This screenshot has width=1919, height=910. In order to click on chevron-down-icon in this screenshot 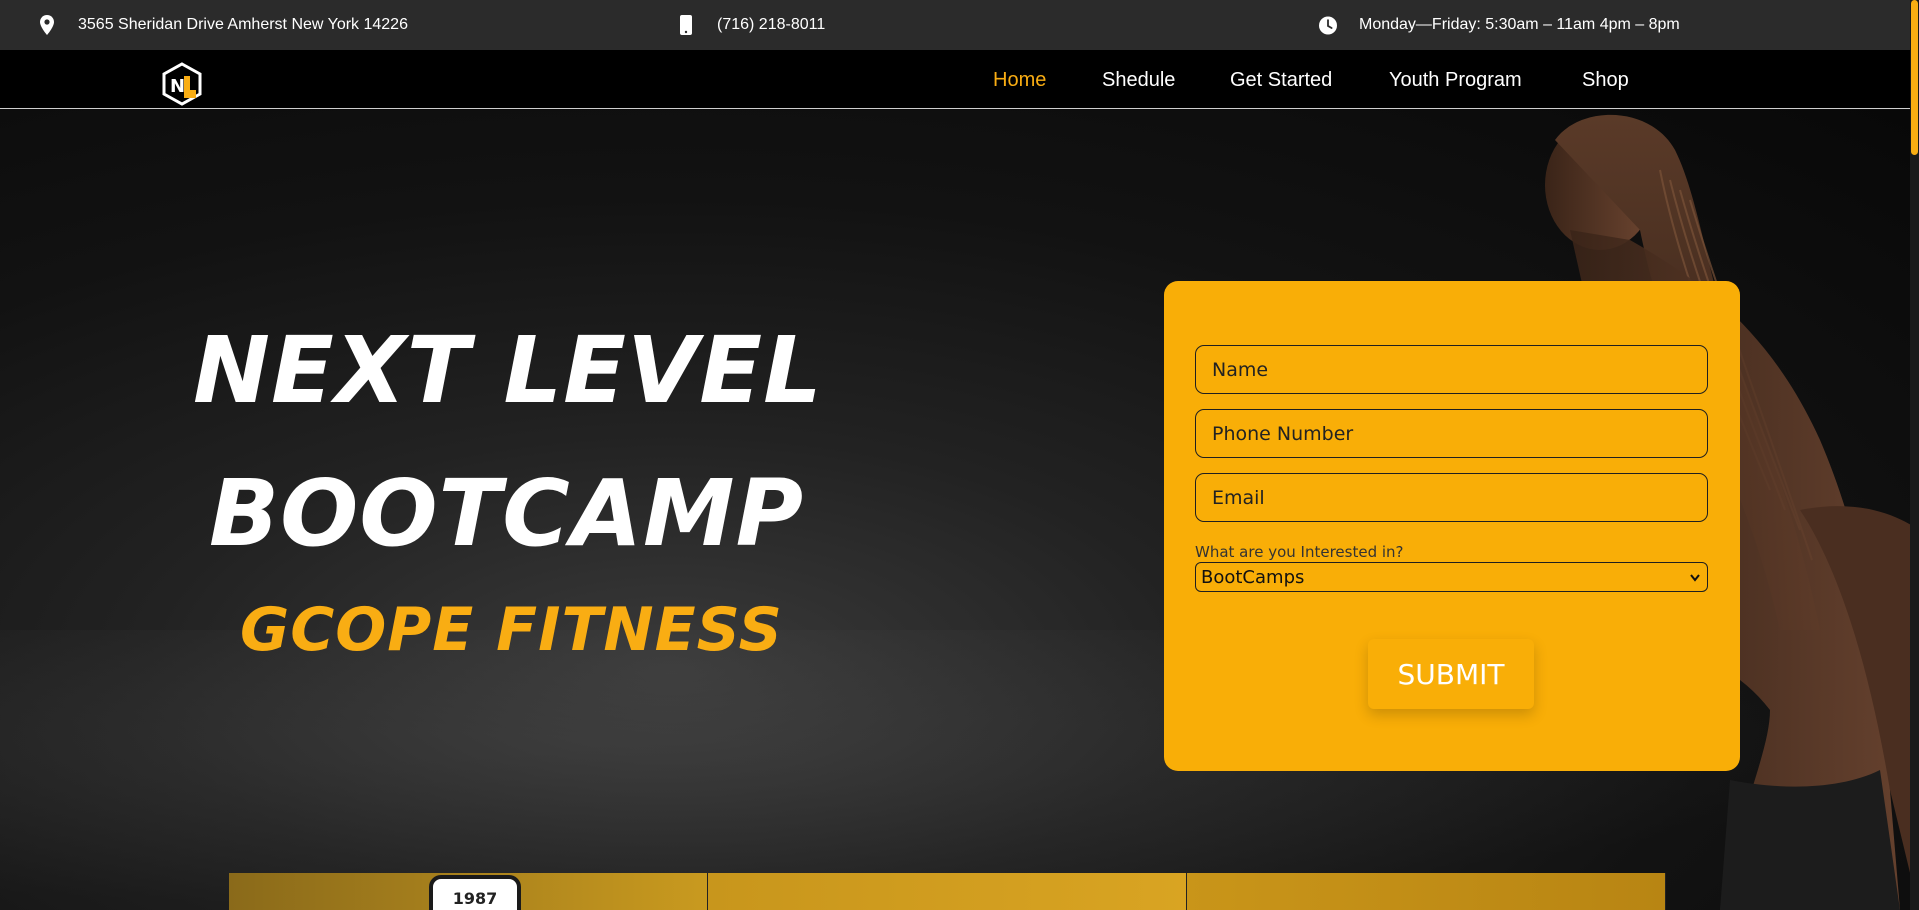, I will do `click(1695, 576)`.